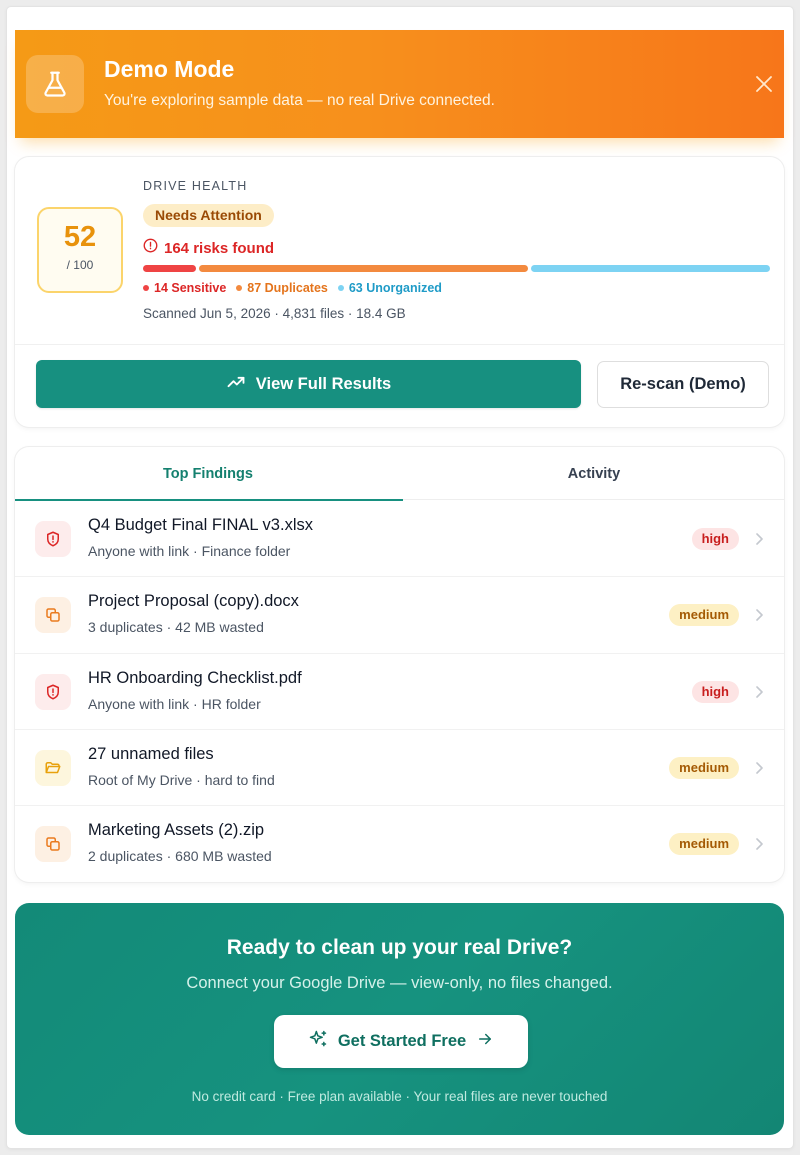  I want to click on section-label: DRIVE HEALTH, so click(195, 186).